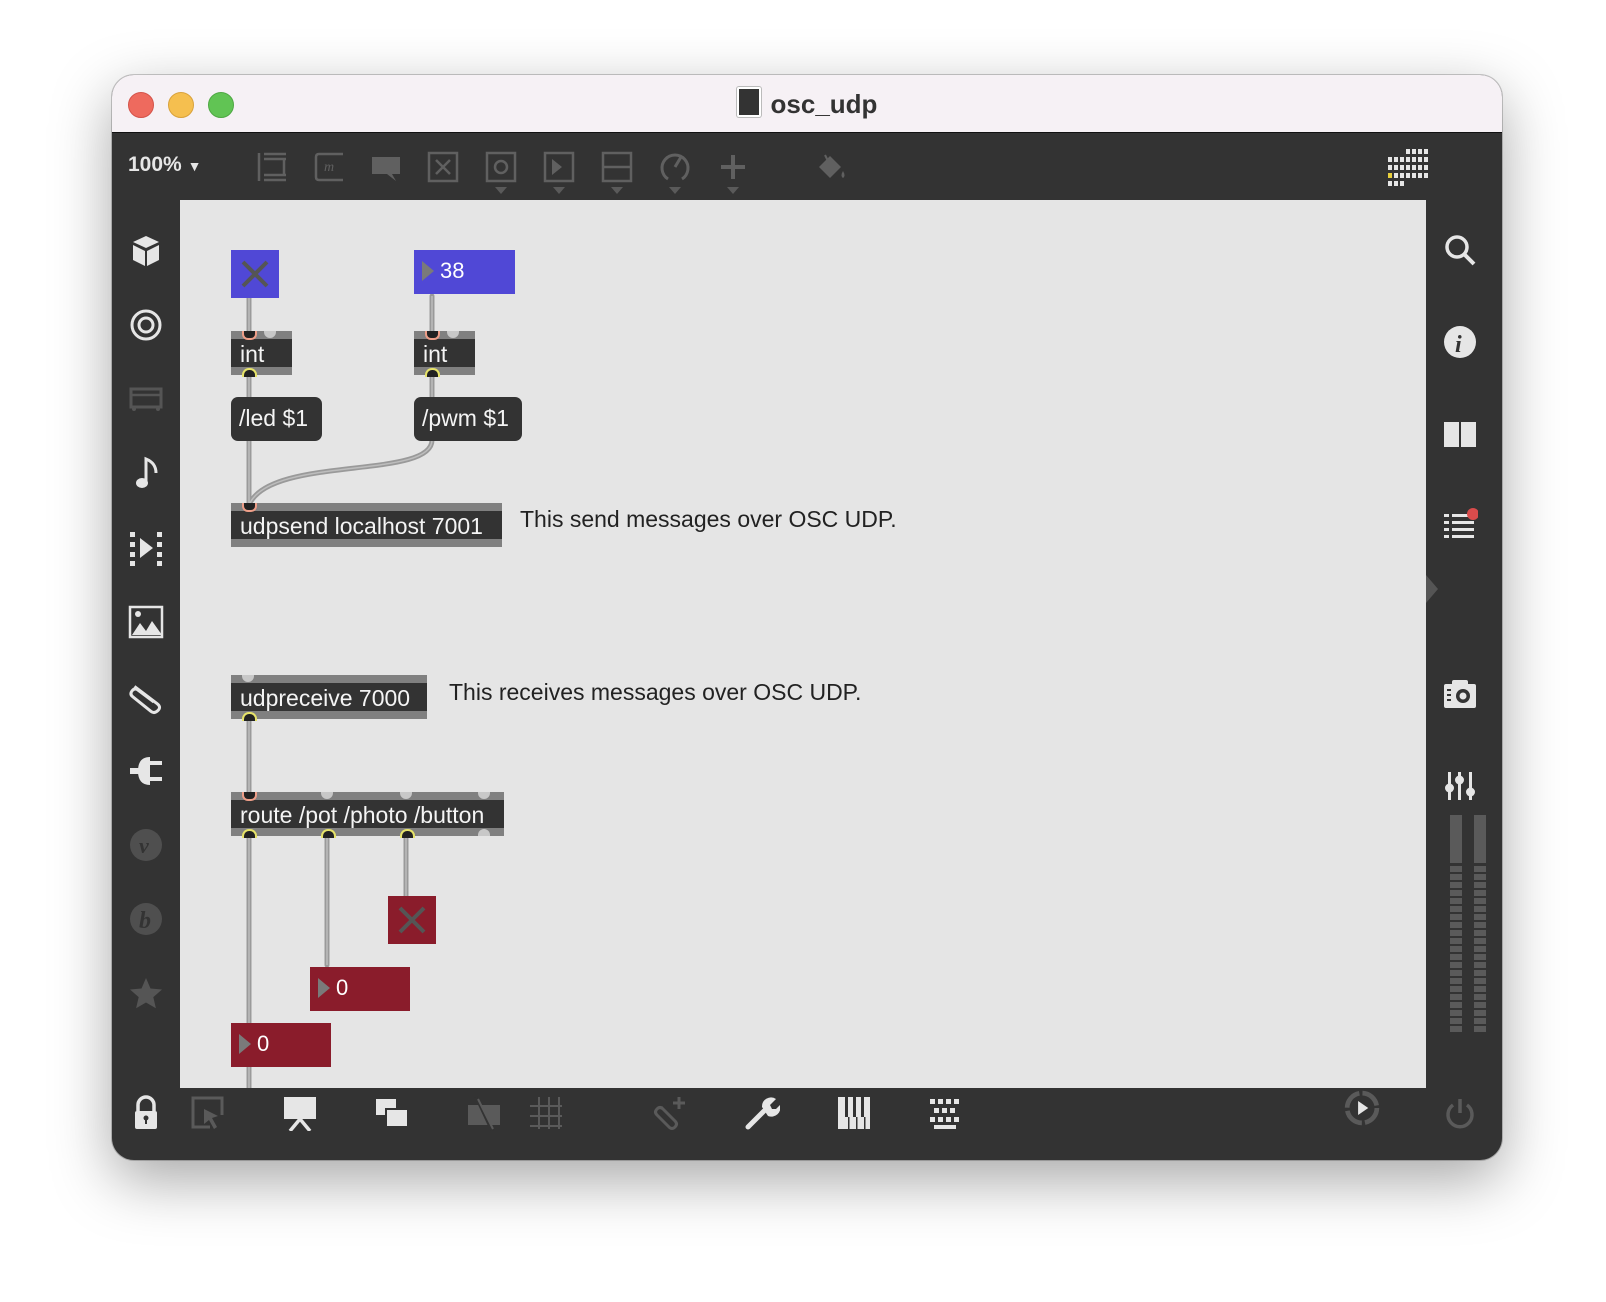  Describe the element at coordinates (255, 274) in the screenshot. I see `led-toggle` at that location.